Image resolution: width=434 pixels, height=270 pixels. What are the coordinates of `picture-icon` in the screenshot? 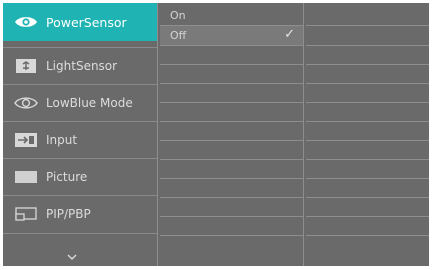 It's located at (26, 177).